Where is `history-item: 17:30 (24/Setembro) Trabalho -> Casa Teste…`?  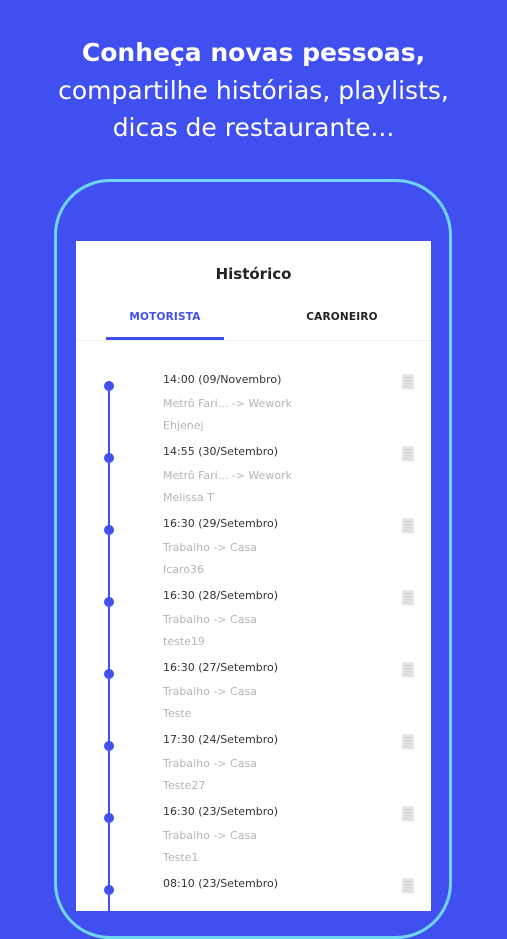 history-item: 17:30 (24/Setembro) Trabalho -> Casa Teste… is located at coordinates (253, 769).